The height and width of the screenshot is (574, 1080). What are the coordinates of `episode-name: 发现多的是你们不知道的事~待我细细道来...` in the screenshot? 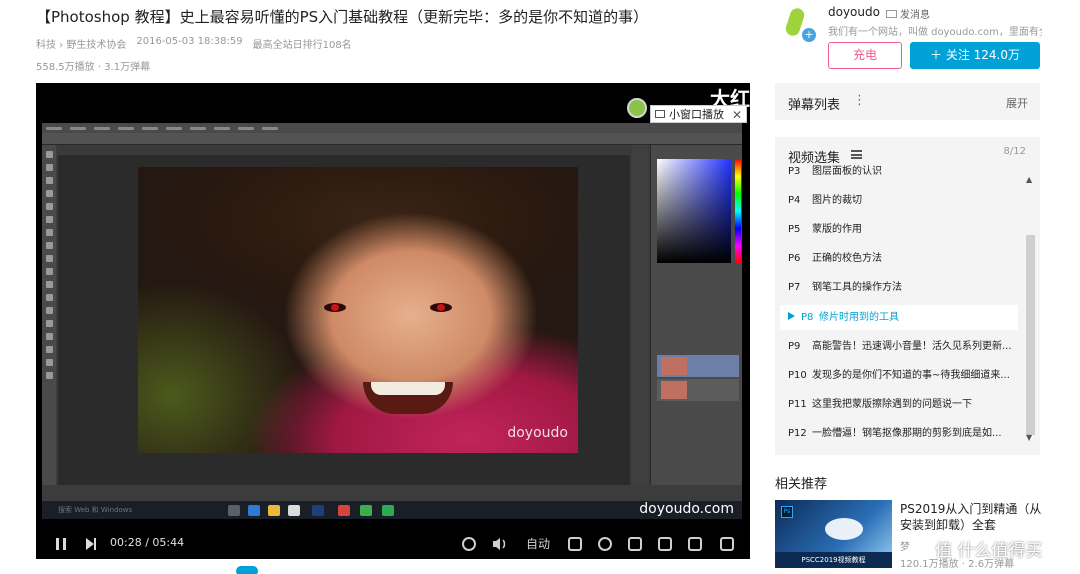 It's located at (911, 375).